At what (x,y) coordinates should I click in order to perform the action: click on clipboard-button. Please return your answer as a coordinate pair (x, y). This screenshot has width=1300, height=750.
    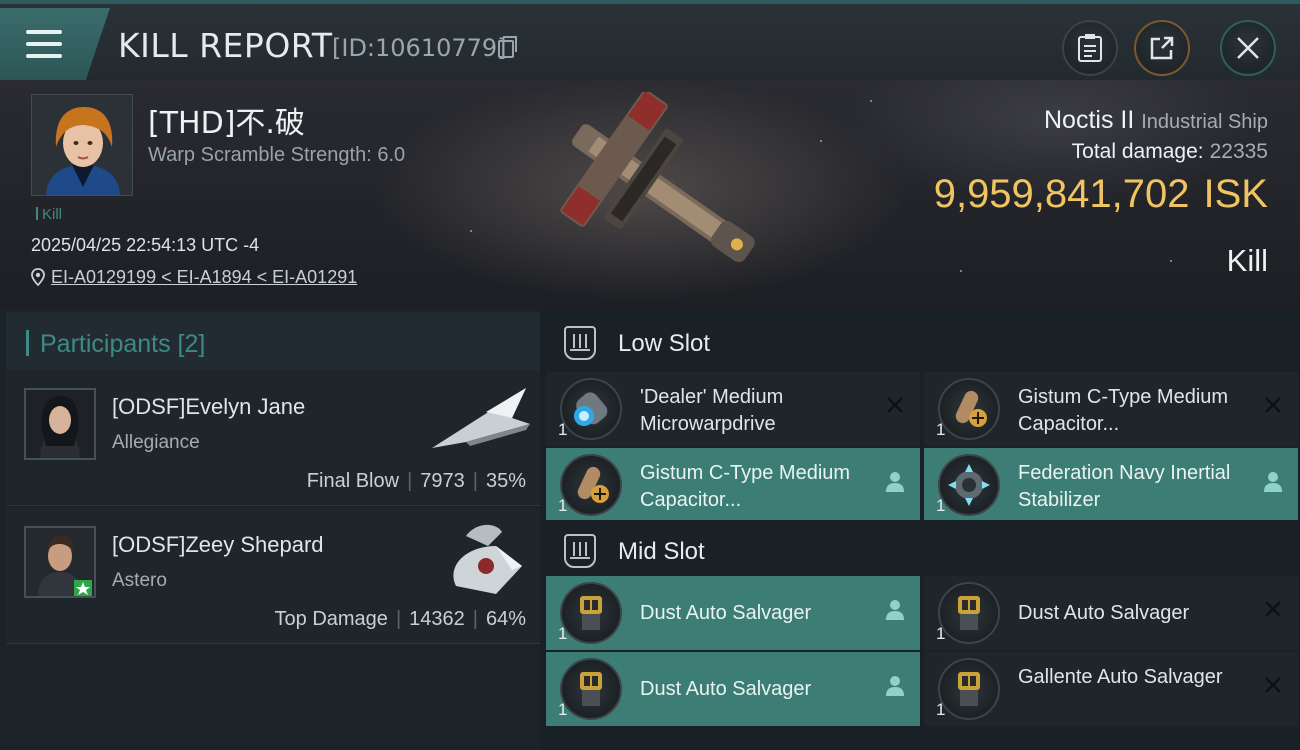
    Looking at the image, I should click on (1090, 48).